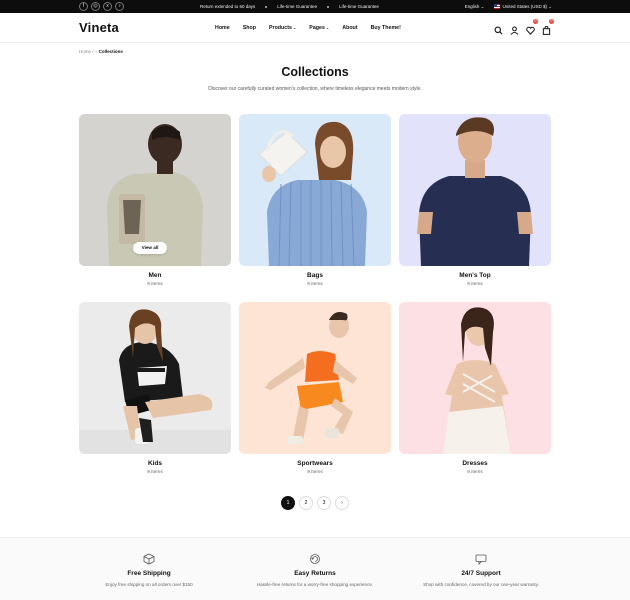  I want to click on collection-name: Dresses, so click(475, 463).